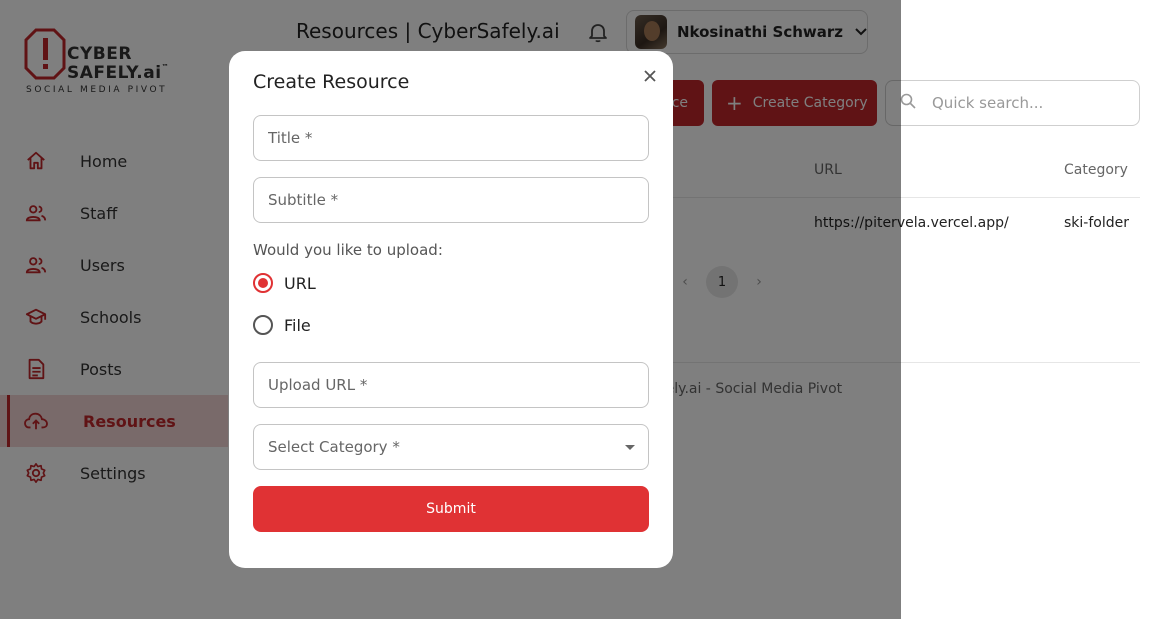 The height and width of the screenshot is (619, 1164). I want to click on title-input, so click(451, 138).